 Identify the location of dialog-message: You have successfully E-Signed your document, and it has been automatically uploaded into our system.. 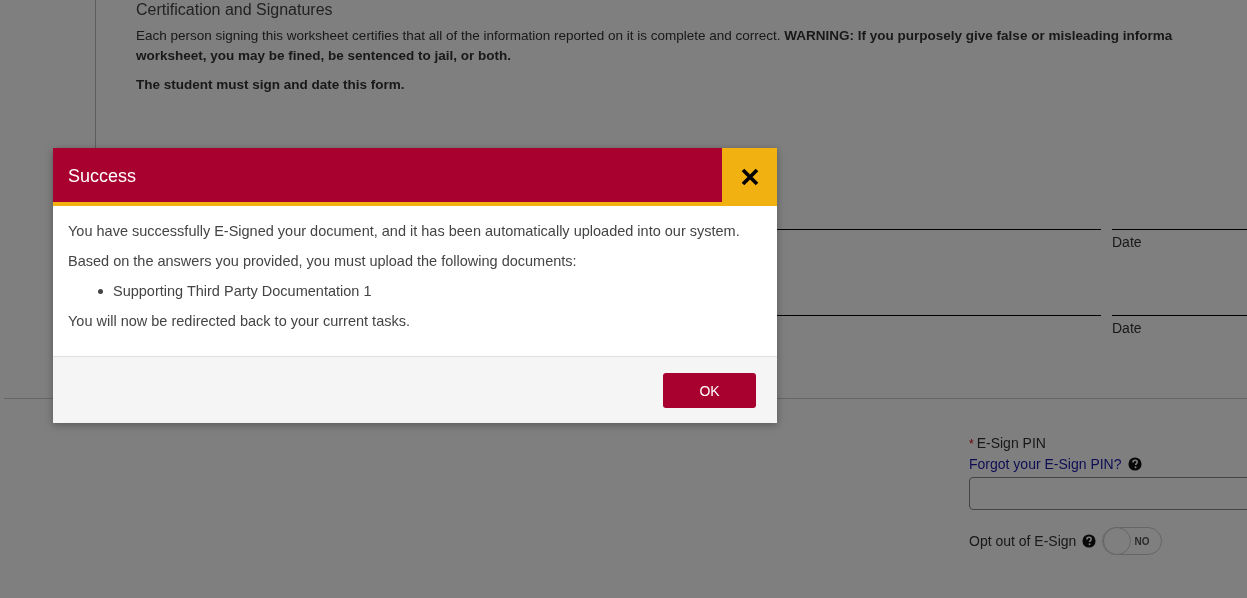
(404, 231).